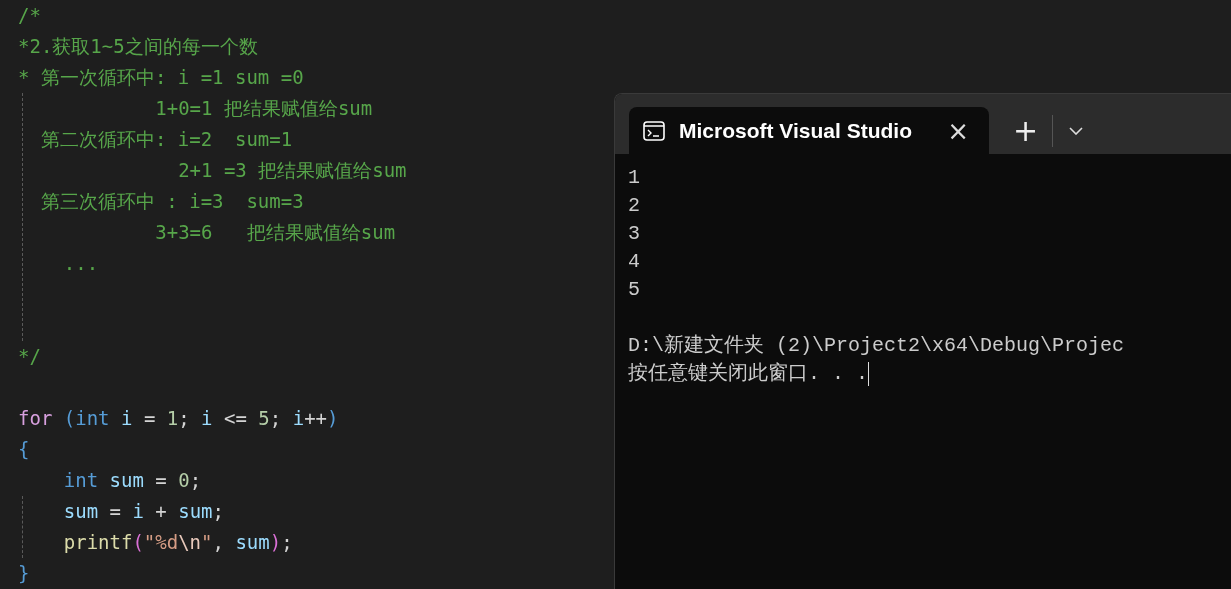  Describe the element at coordinates (654, 130) in the screenshot. I see `console-icon` at that location.